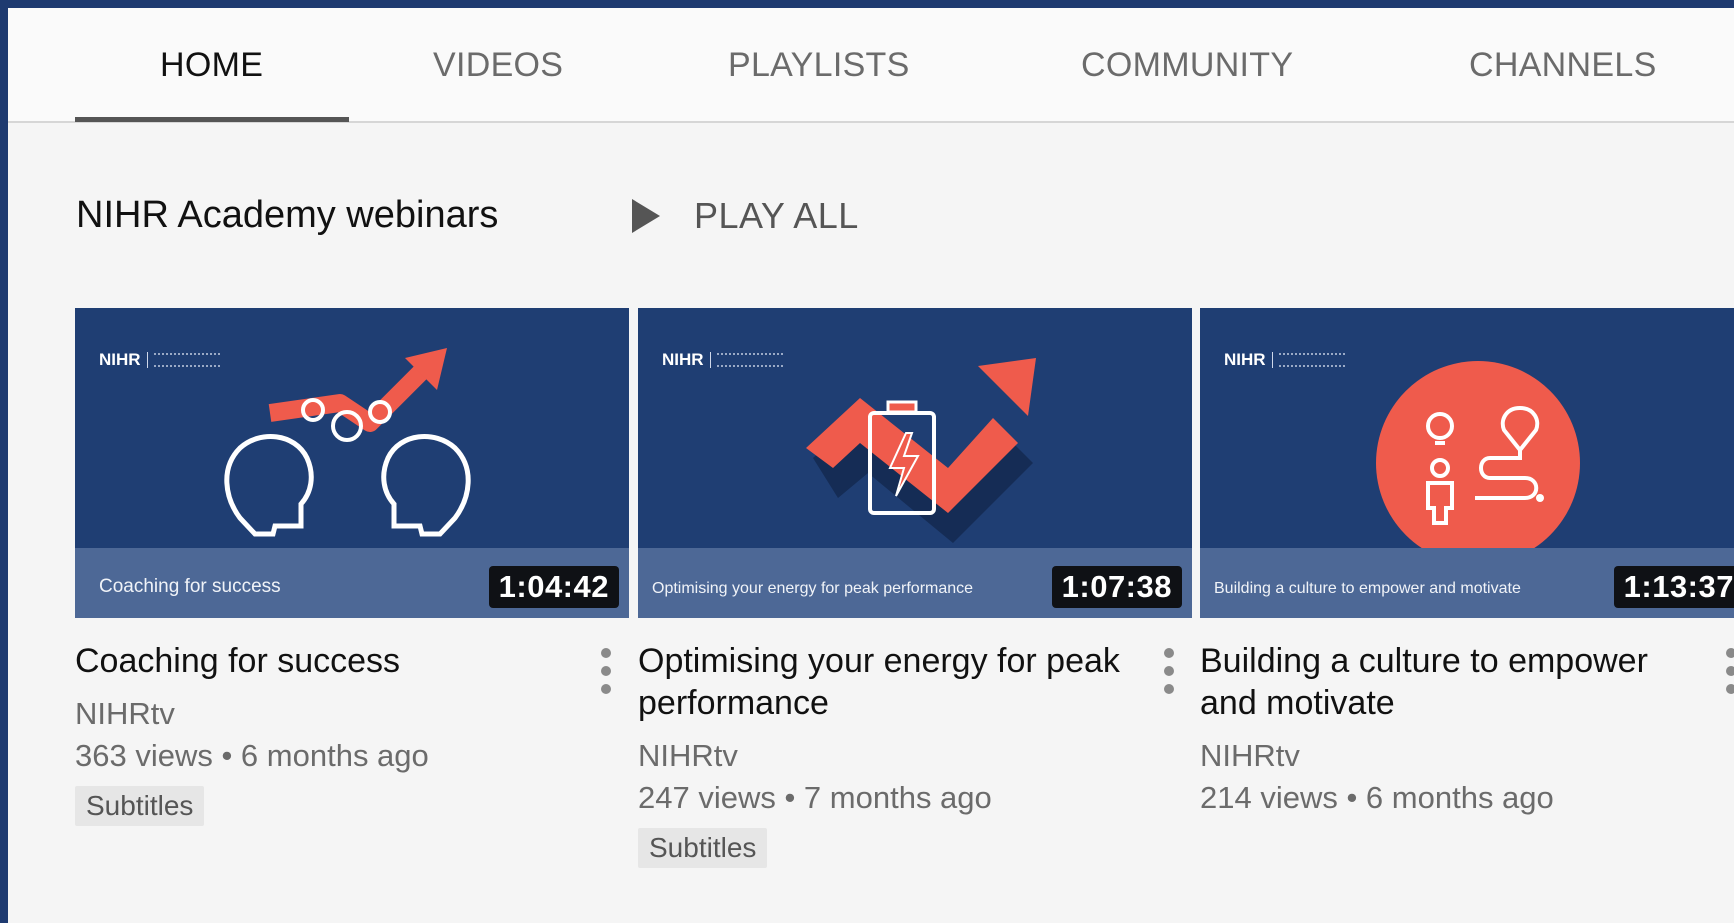  I want to click on channel-tabs: HOME VIDEOS PLAYLISTS COMMUNITY CHANNELS, so click(871, 65).